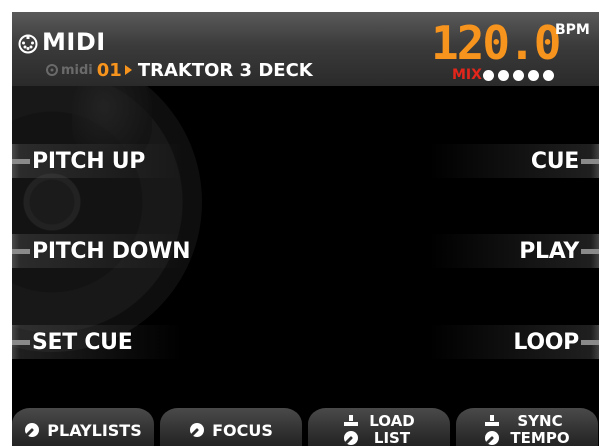 The width and height of the screenshot is (603, 446). What do you see at coordinates (540, 421) in the screenshot?
I see `tab-label-line: SYNC` at bounding box center [540, 421].